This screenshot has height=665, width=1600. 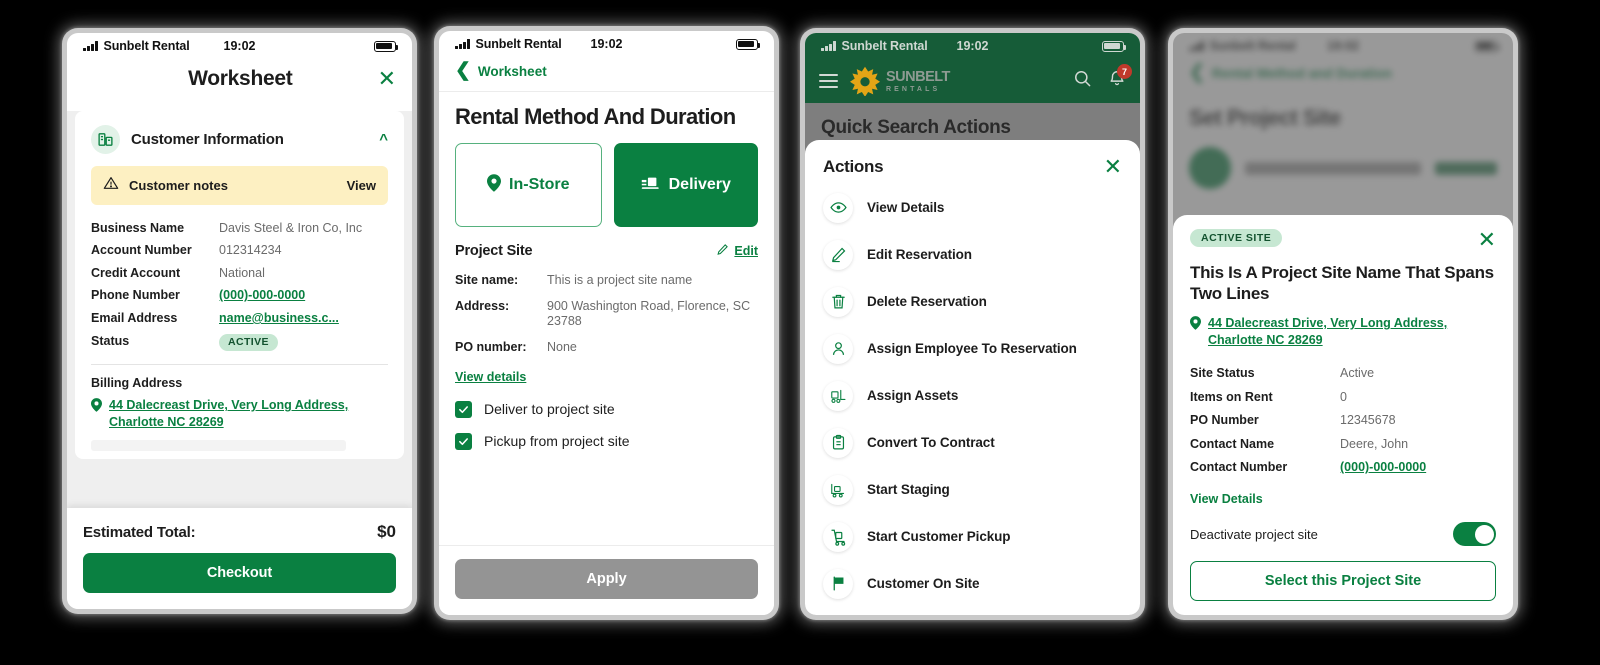 I want to click on trash-icon, so click(x=838, y=301).